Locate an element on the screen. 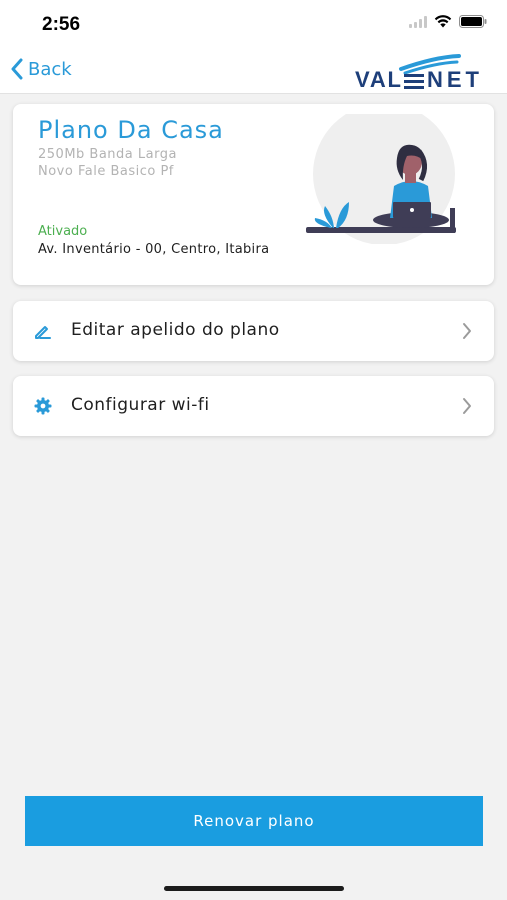 This screenshot has height=900, width=507. home-indicator is located at coordinates (254, 888).